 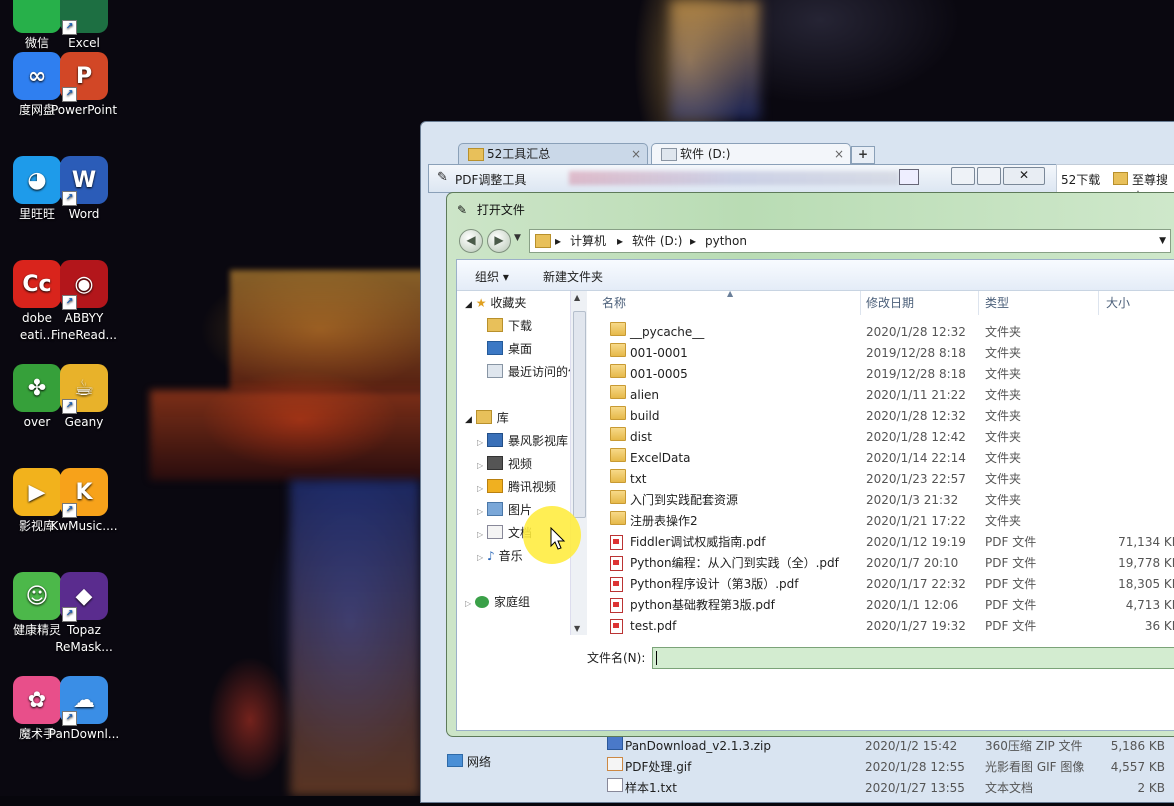 I want to click on breadcrumb-python: python, so click(x=726, y=241).